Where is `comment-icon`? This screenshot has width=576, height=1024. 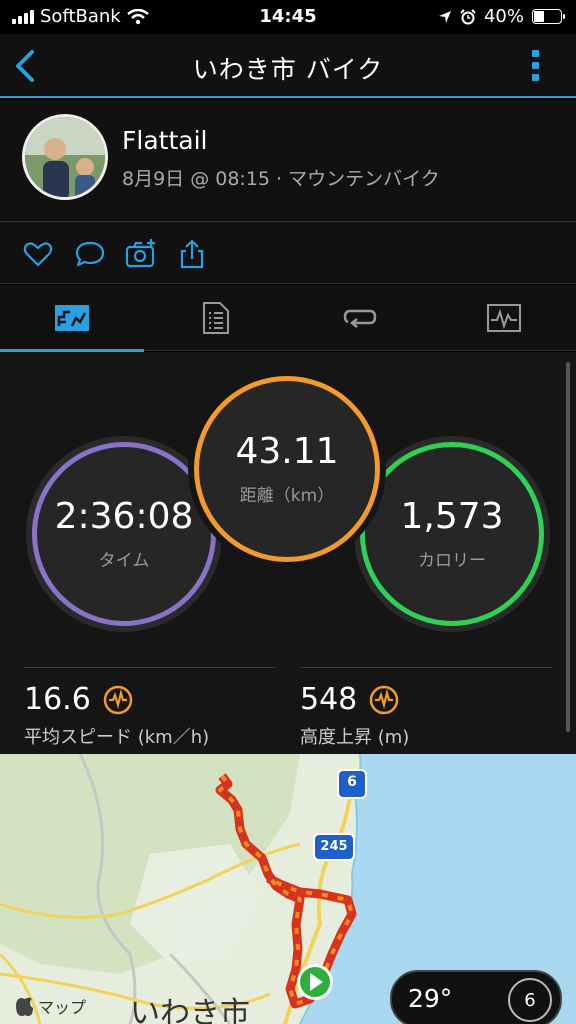
comment-icon is located at coordinates (90, 254).